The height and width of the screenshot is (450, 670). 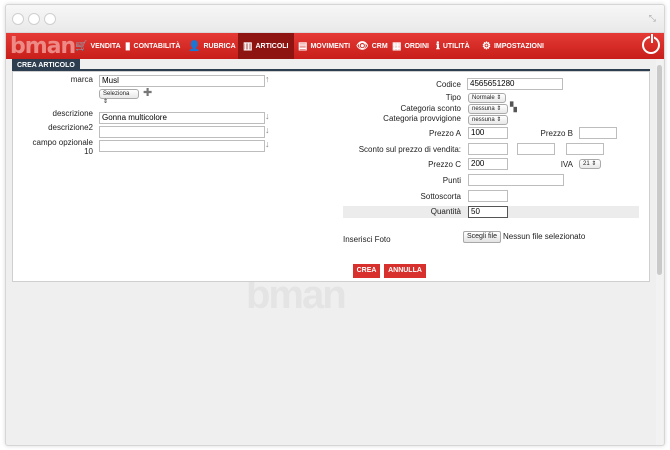 What do you see at coordinates (422, 118) in the screenshot?
I see `categoria-provvigione-label: Categoria provvigione` at bounding box center [422, 118].